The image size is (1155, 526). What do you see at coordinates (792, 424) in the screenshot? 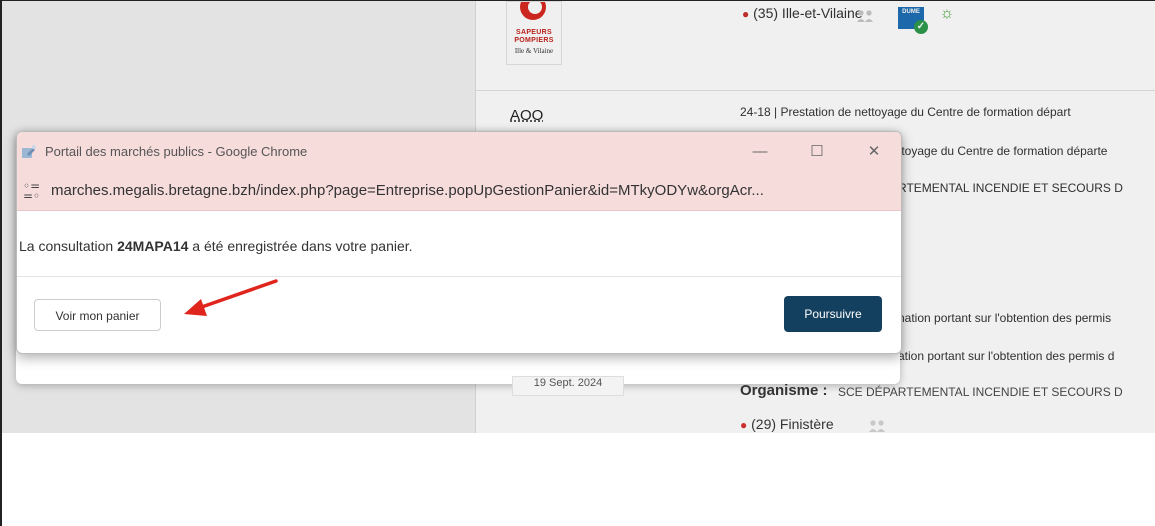
I see `location-text: (29) Finistère` at bounding box center [792, 424].